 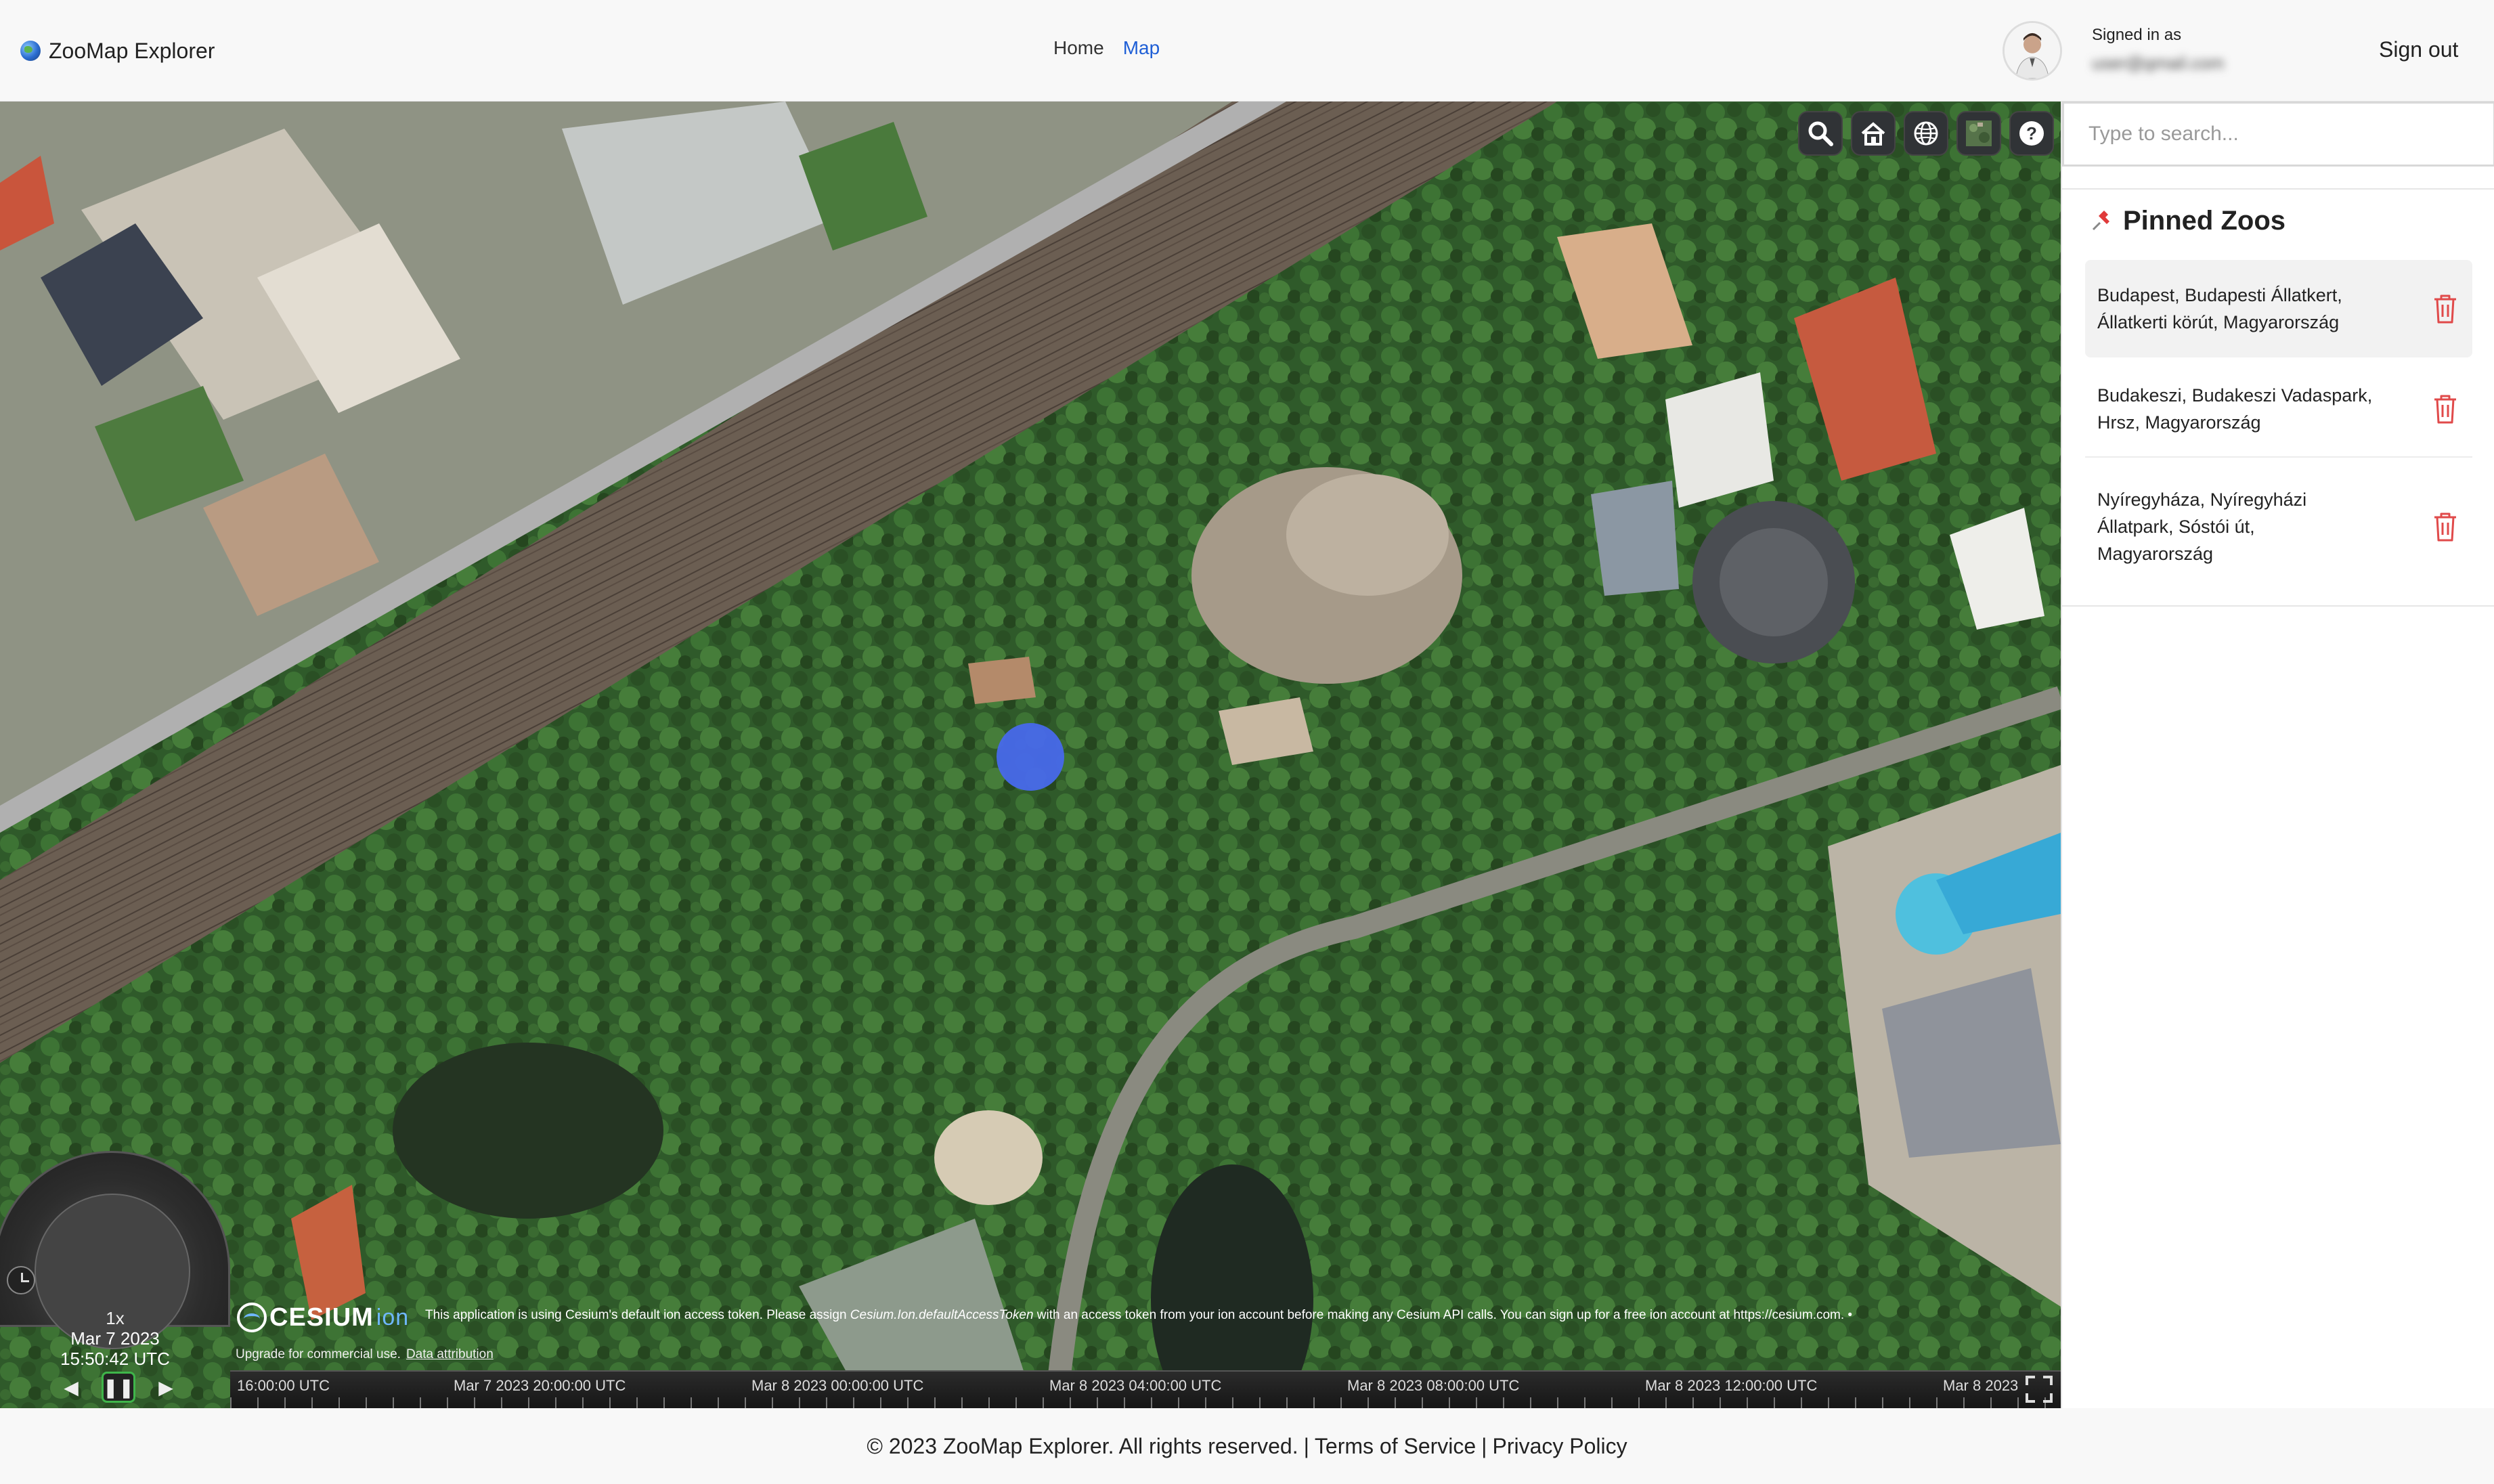 I want to click on search-icon, so click(x=1820, y=133).